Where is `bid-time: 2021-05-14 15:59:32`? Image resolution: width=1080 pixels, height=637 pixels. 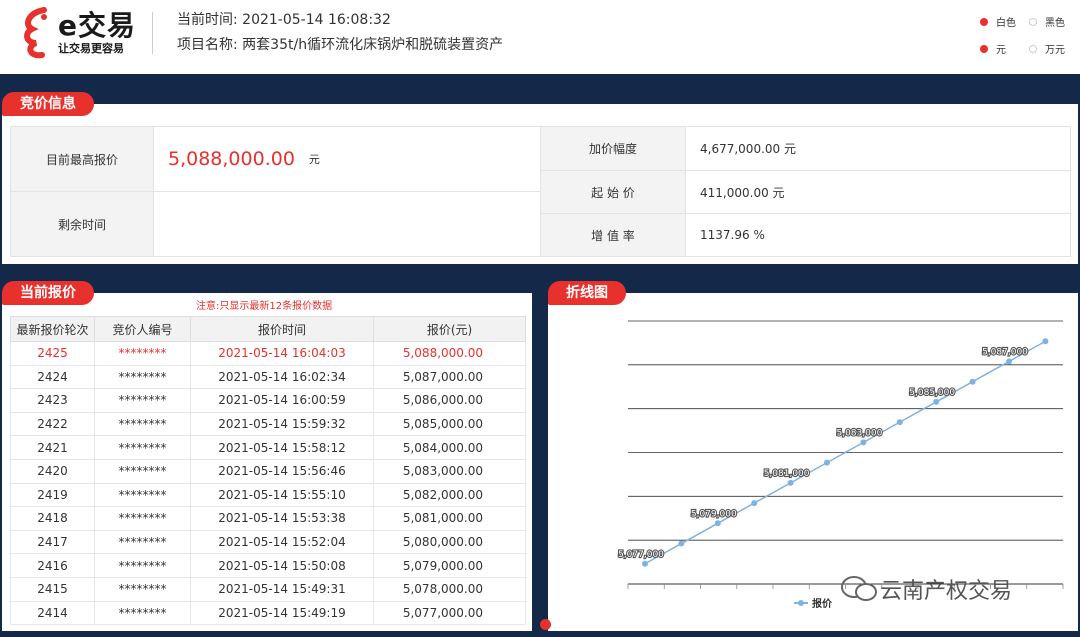
bid-time: 2021-05-14 15:59:32 is located at coordinates (282, 424).